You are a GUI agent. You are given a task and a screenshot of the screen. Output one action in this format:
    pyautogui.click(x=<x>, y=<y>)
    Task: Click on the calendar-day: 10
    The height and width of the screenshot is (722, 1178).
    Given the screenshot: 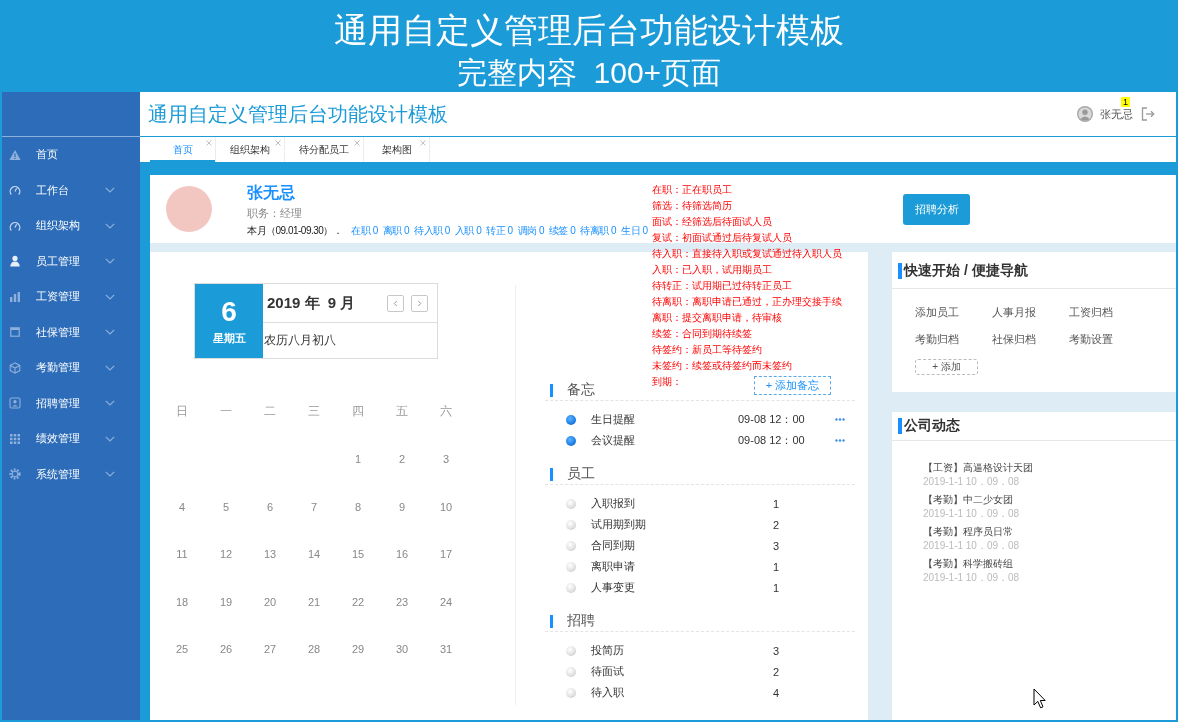 What is the action you would take?
    pyautogui.click(x=446, y=506)
    